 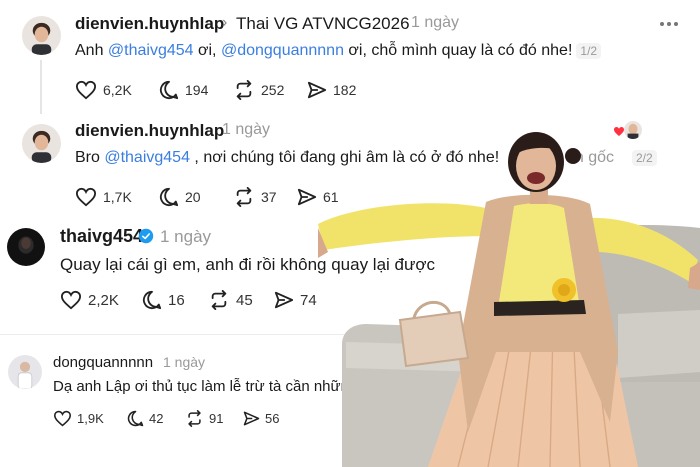 What do you see at coordinates (117, 197) in the screenshot?
I see `like-button: 1,7K` at bounding box center [117, 197].